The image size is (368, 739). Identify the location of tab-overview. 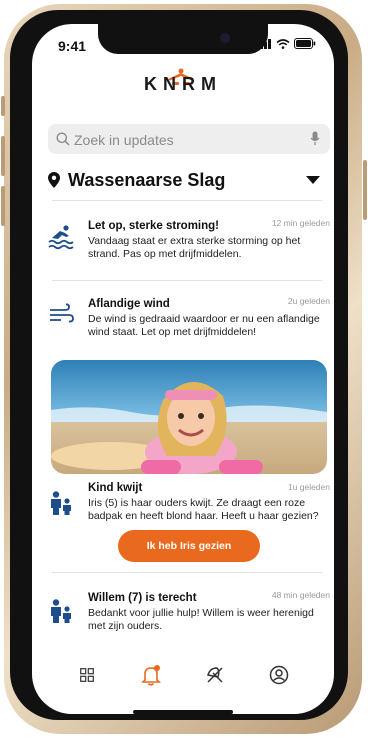
(87, 675).